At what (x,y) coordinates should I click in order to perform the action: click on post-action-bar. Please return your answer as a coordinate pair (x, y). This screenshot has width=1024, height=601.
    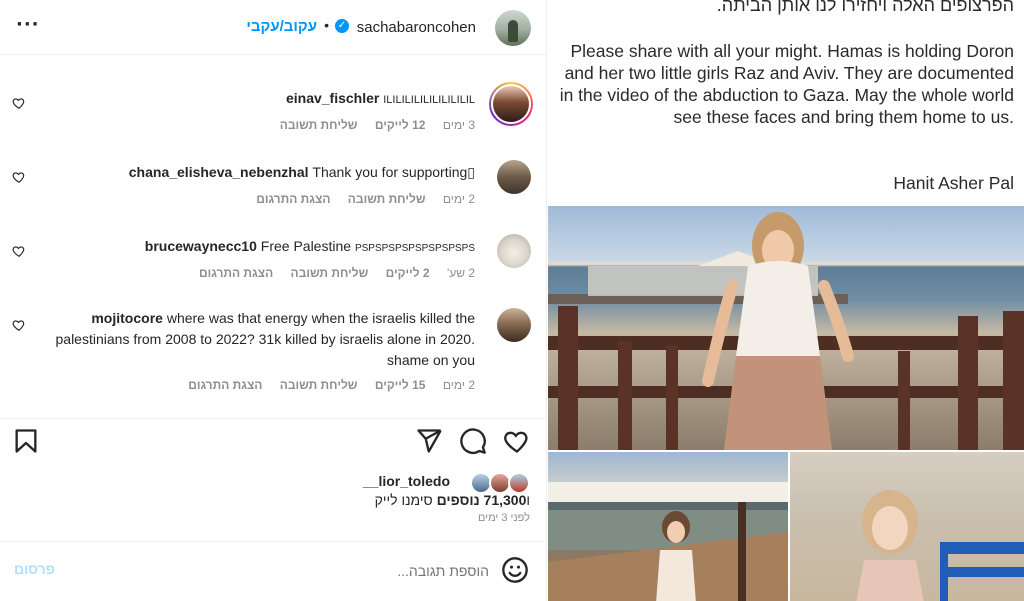
    Looking at the image, I should click on (273, 440).